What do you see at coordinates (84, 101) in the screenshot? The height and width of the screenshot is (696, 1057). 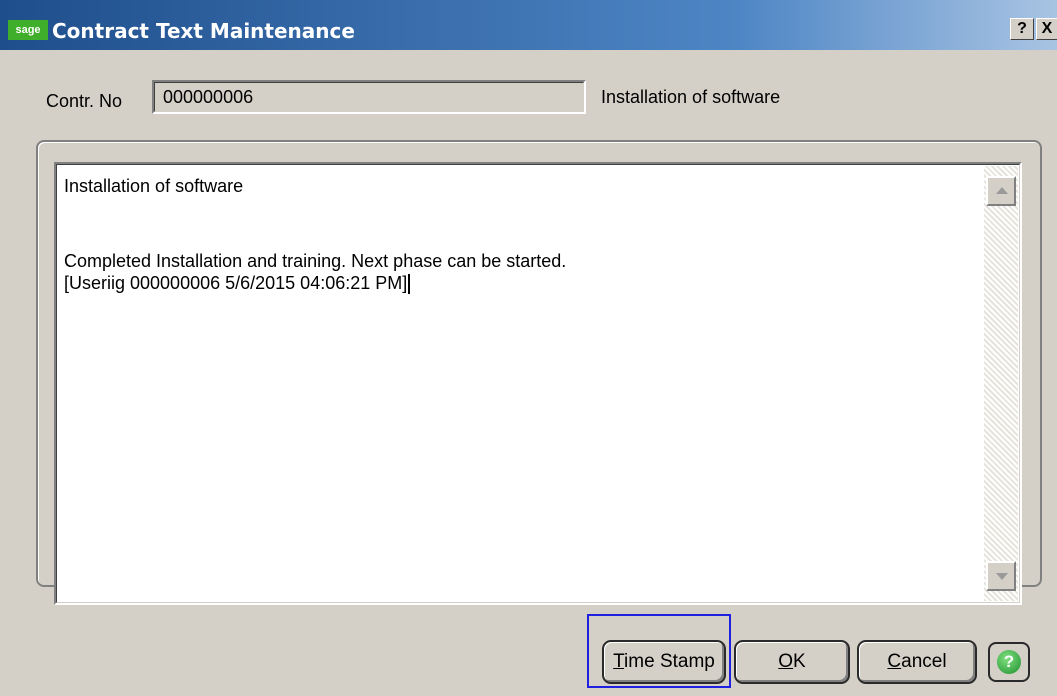 I see `contract-number-label: Contr. No` at bounding box center [84, 101].